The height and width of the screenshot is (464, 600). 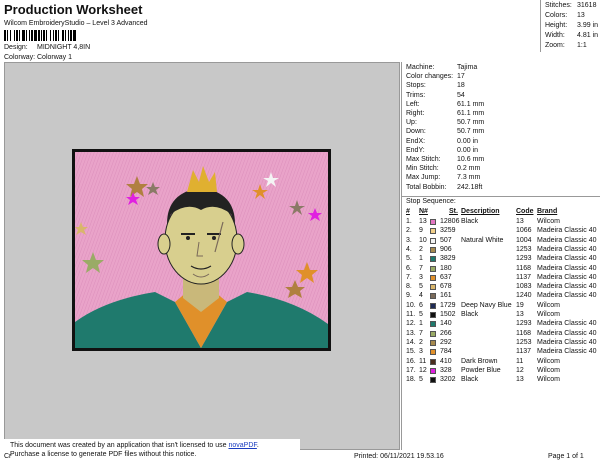 I want to click on barcode, so click(x=66, y=35).